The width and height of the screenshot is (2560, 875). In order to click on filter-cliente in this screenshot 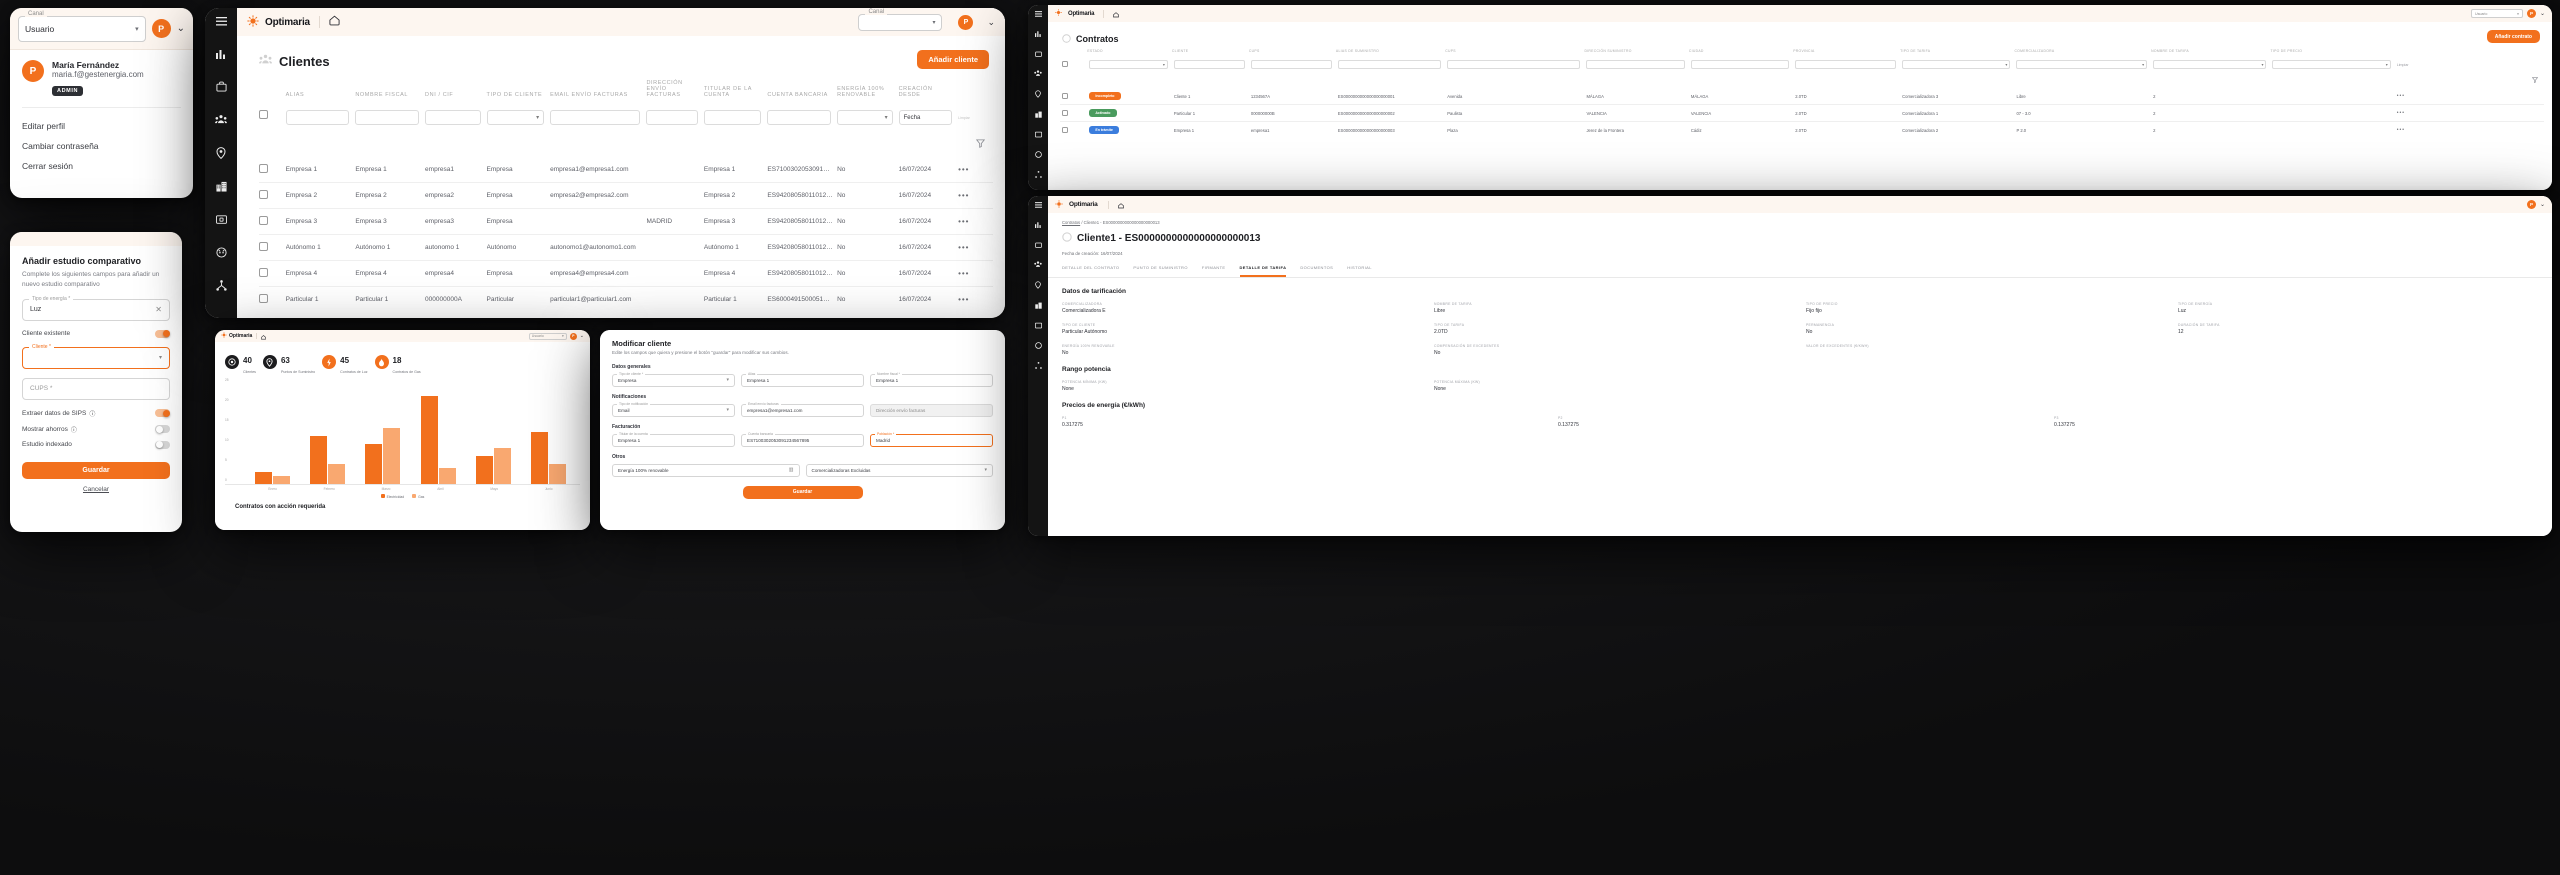, I will do `click(1209, 64)`.